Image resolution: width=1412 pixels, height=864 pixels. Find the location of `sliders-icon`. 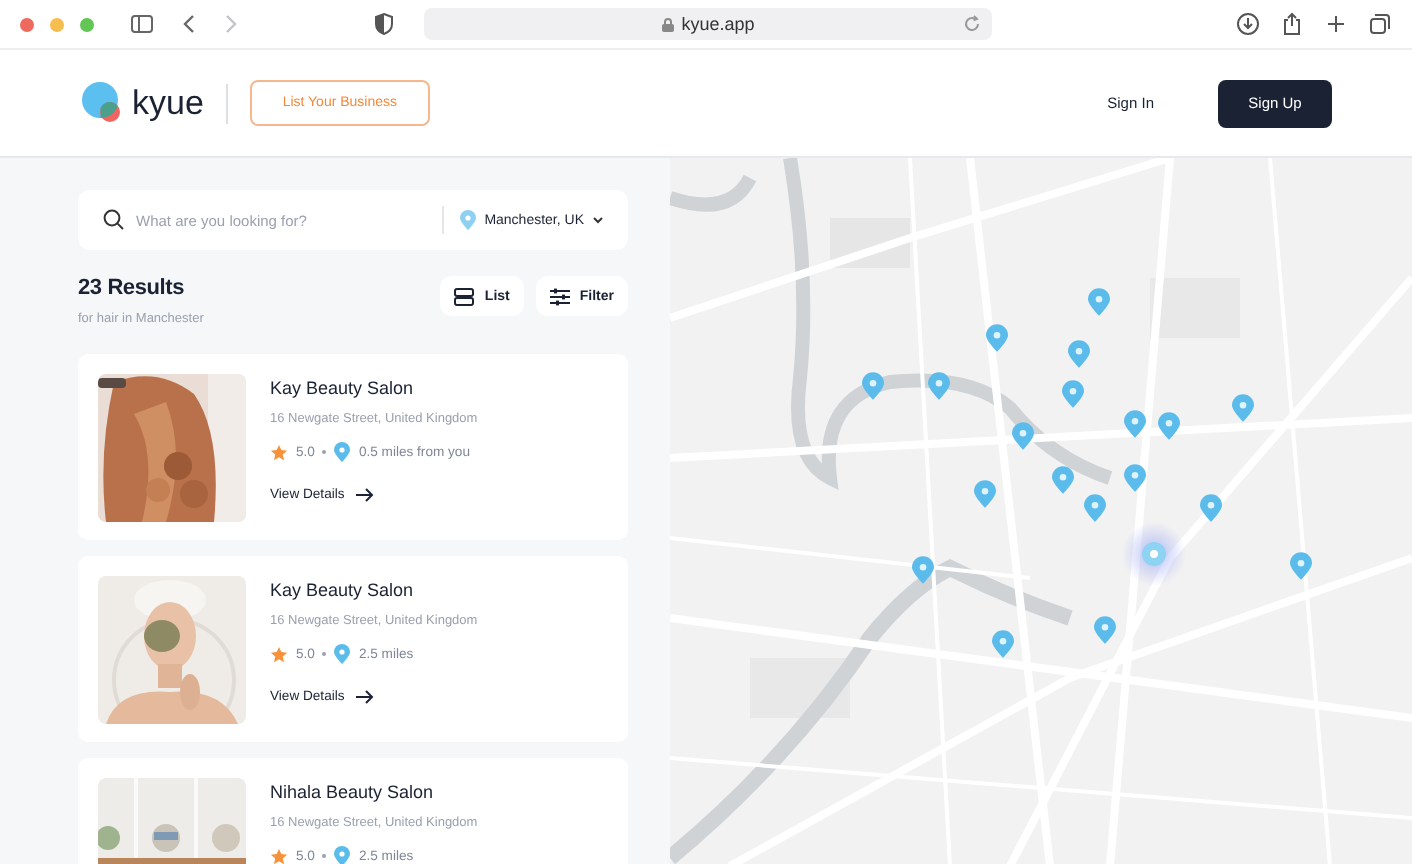

sliders-icon is located at coordinates (559, 296).